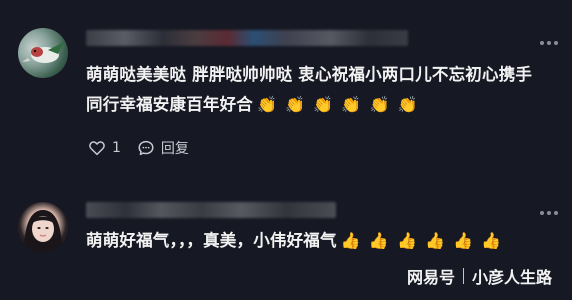 Image resolution: width=572 pixels, height=300 pixels. I want to click on like-count: 1, so click(116, 148).